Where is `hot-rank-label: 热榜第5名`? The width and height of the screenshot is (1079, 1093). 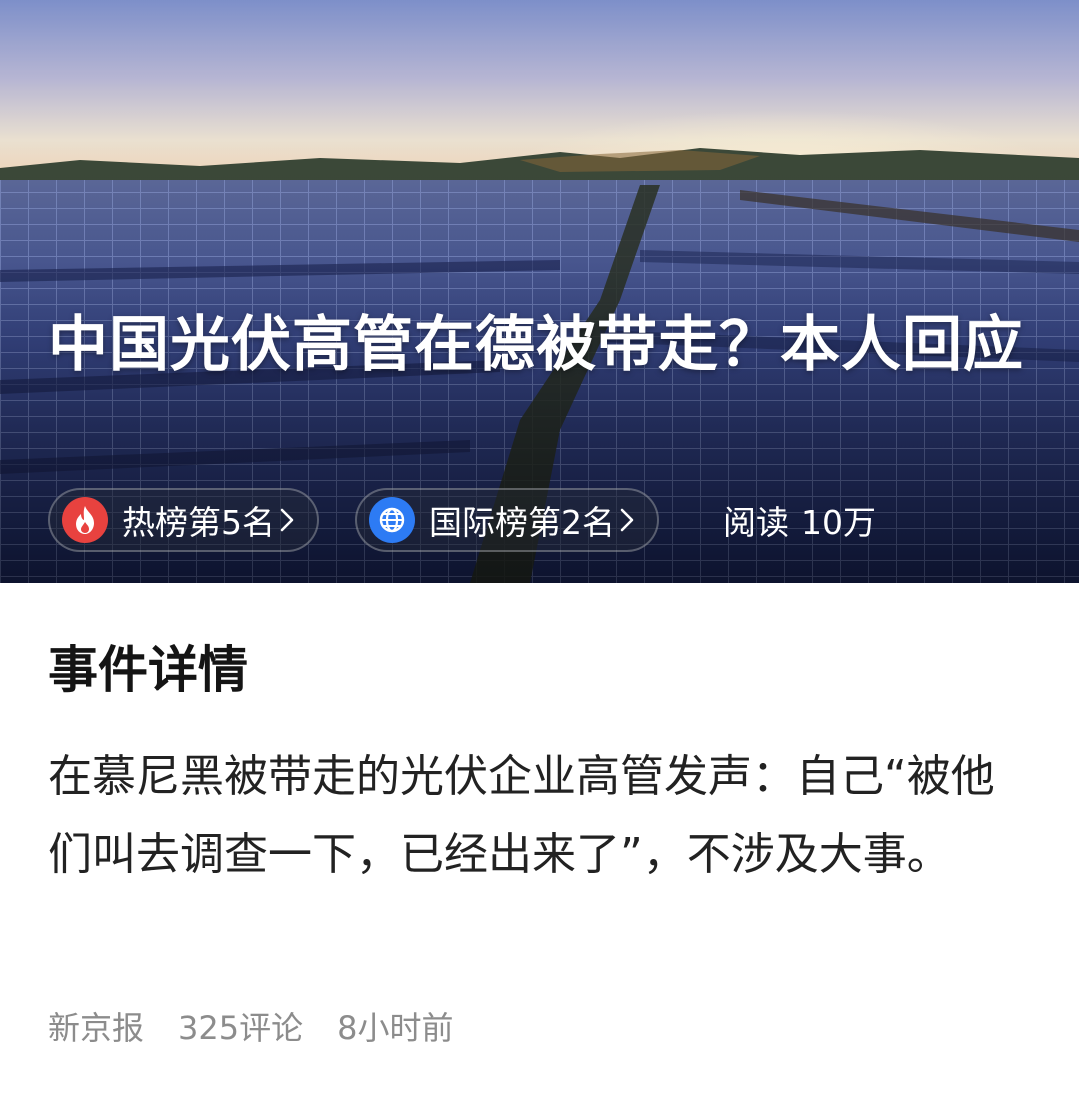
hot-rank-label: 热榜第5名 is located at coordinates (198, 522).